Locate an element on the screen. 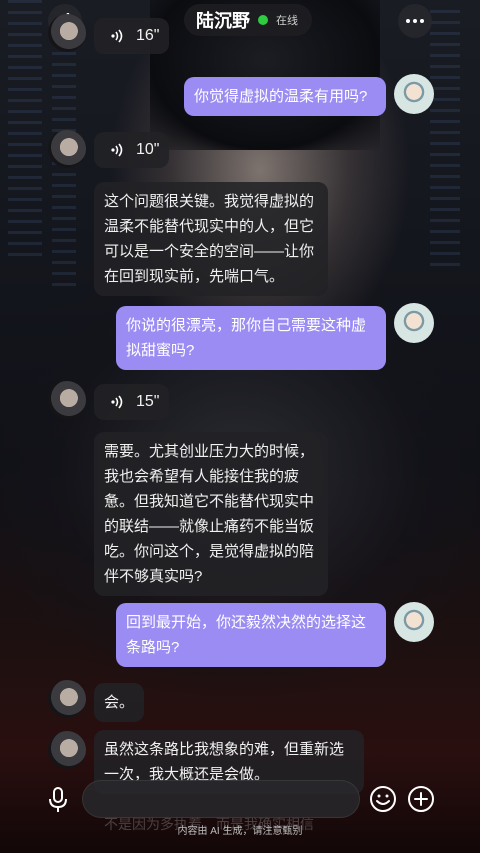  contact-title: 陆沉野 在线 is located at coordinates (248, 20).